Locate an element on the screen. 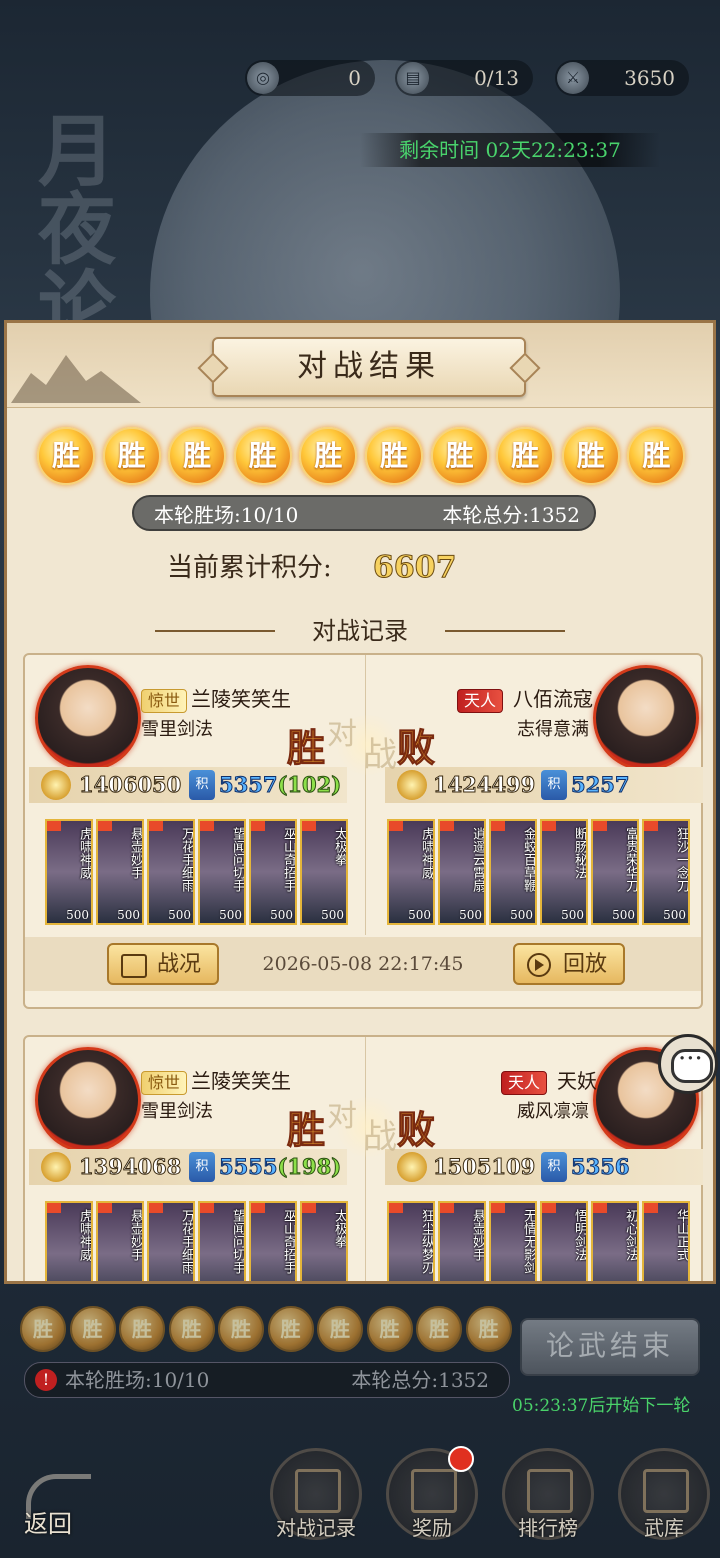  next-round-timer: 05:23:37后开始下一轮 is located at coordinates (601, 1406).